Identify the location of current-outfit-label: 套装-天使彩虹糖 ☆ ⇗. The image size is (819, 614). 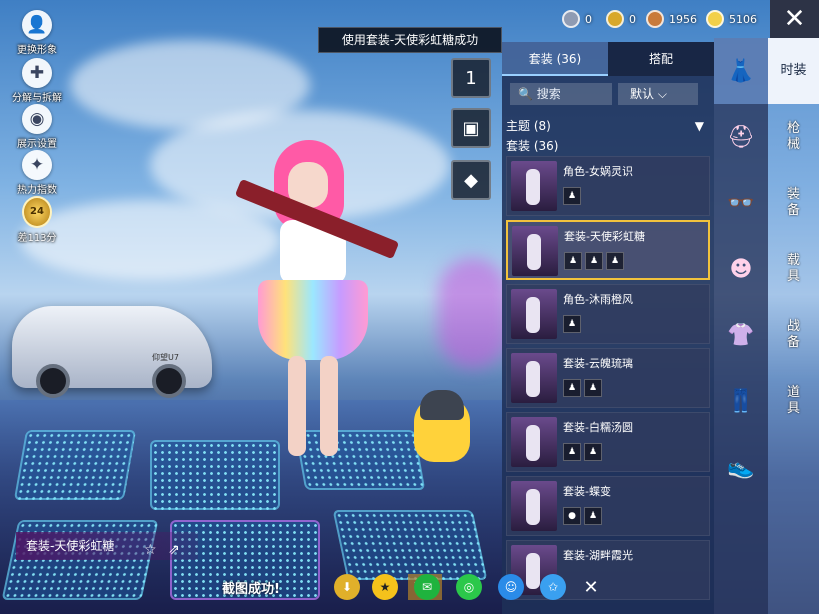
(107, 546).